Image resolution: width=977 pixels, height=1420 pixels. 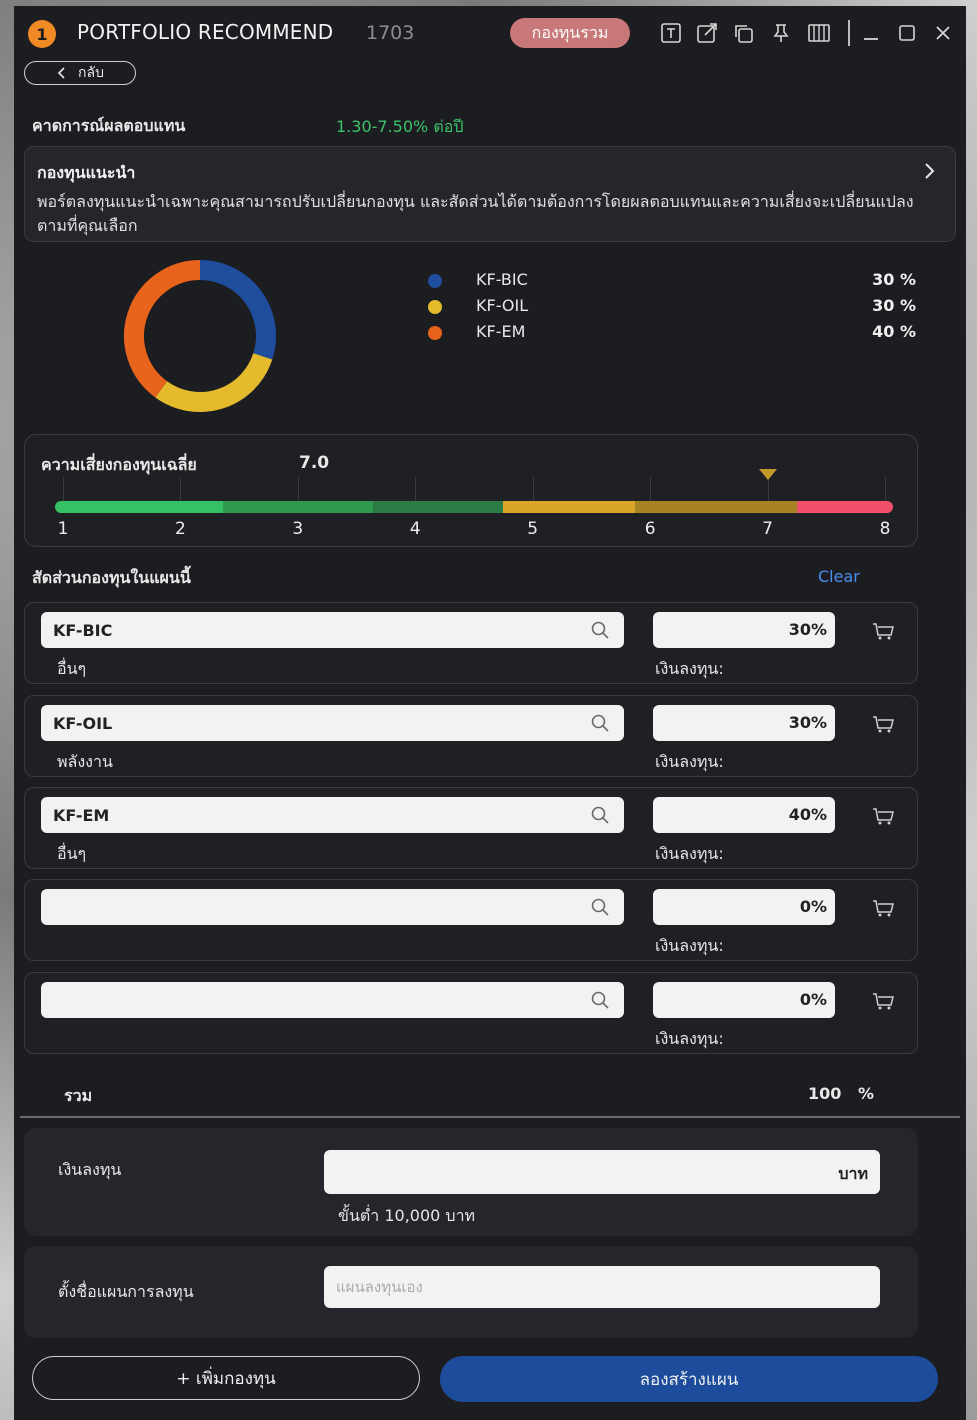 I want to click on total-unit: %, so click(x=866, y=1093).